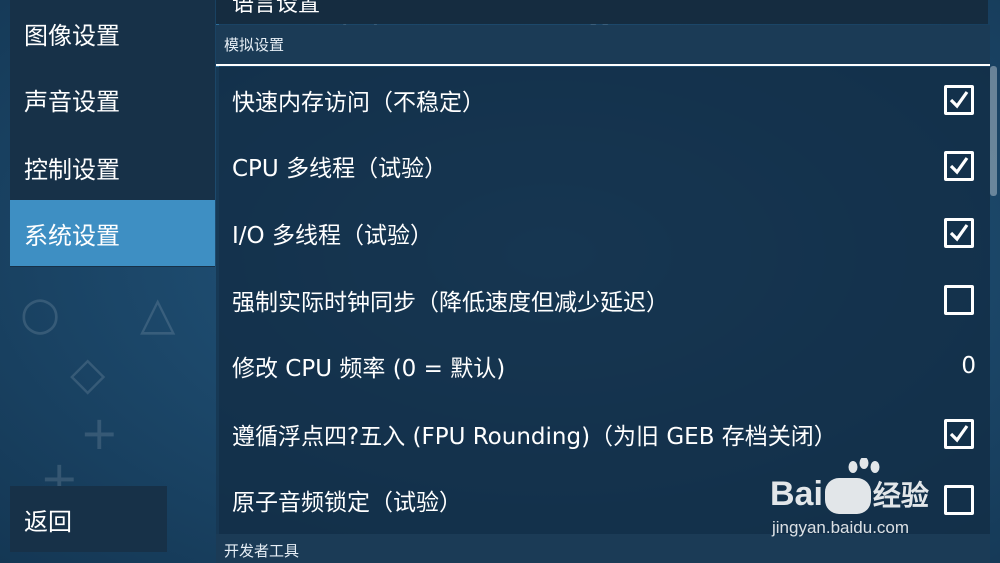 Image resolution: width=1000 pixels, height=563 pixels. What do you see at coordinates (99, 433) in the screenshot?
I see `bg-plus-icon: +` at bounding box center [99, 433].